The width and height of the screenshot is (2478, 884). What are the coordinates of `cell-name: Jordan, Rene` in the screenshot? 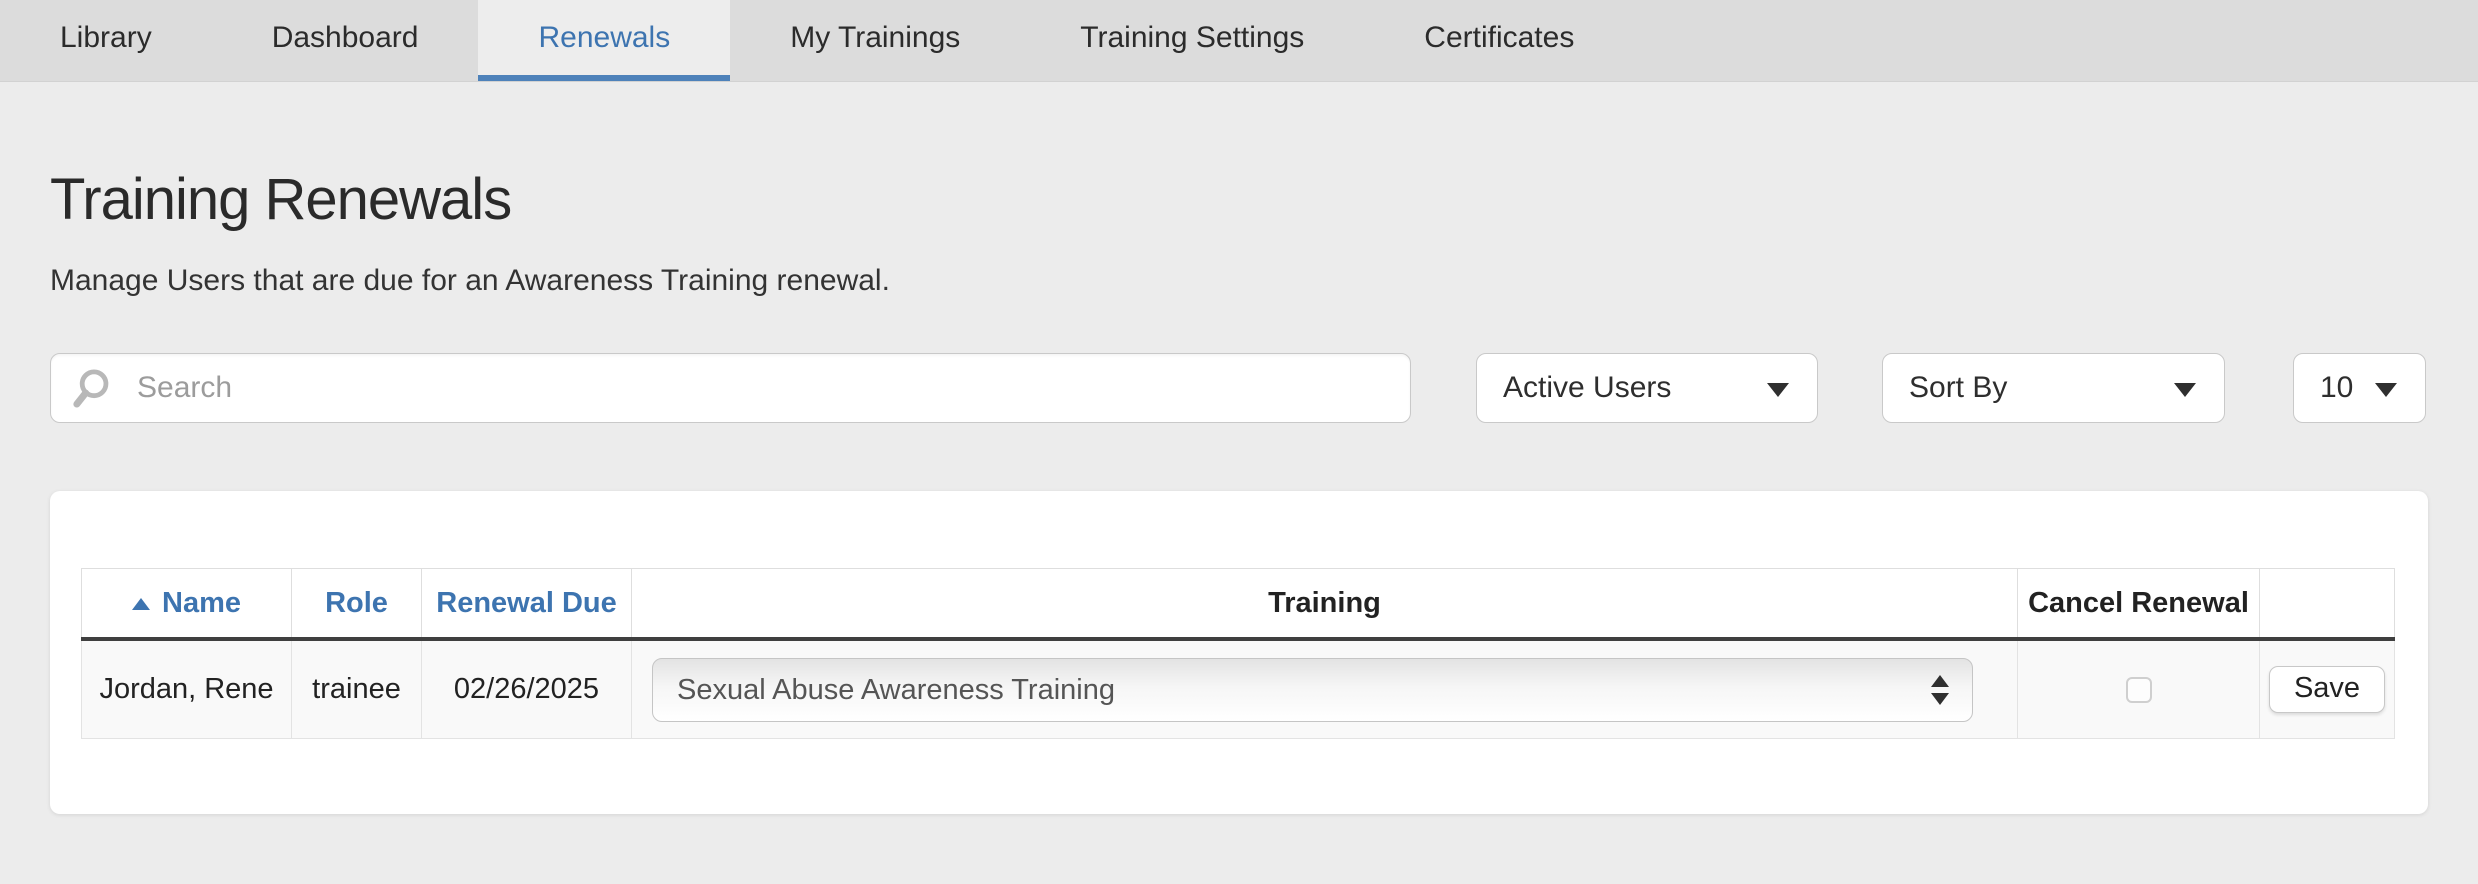 It's located at (186, 689).